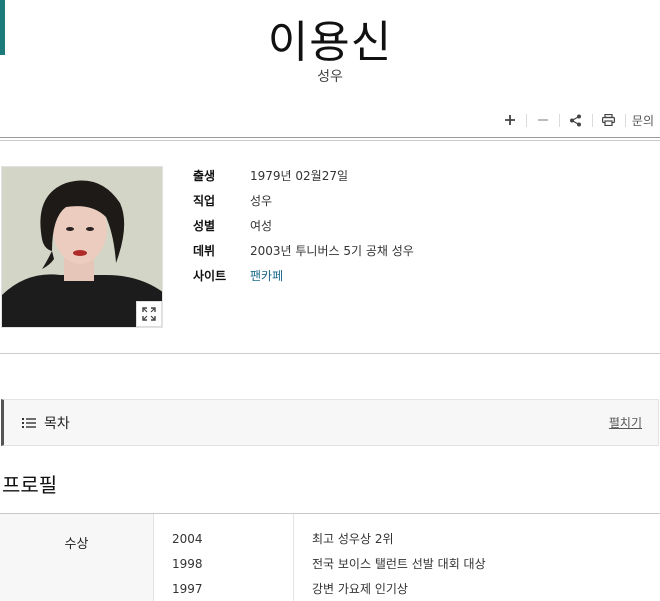  Describe the element at coordinates (261, 201) in the screenshot. I see `info-value: 성우` at that location.